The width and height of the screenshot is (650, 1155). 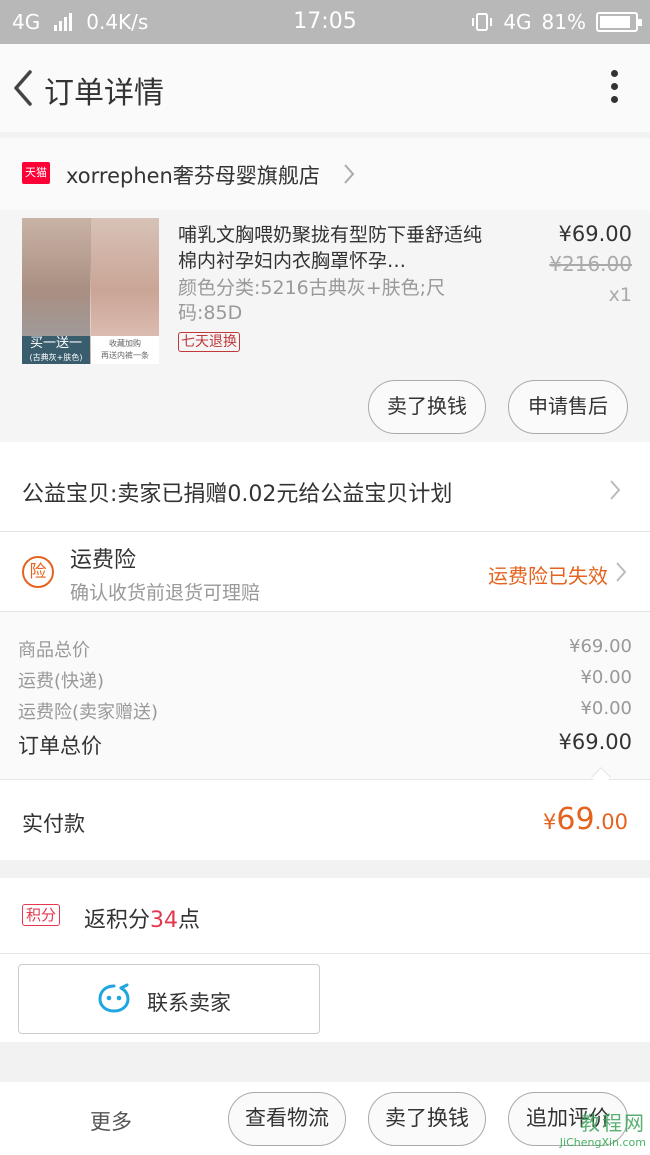 I want to click on status-bar: 4G 0.4K/s 17:05 4G 81%, so click(x=325, y=22).